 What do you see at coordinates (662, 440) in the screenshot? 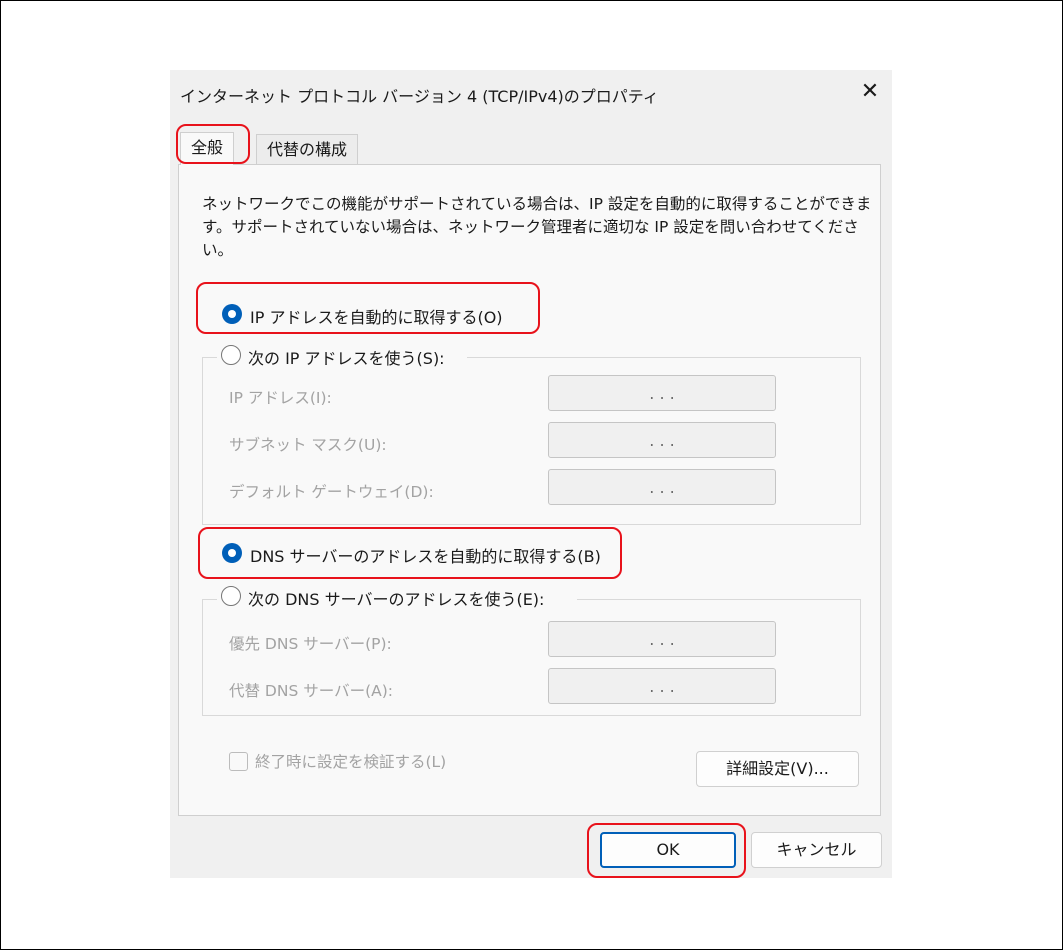
I see `subnet-mask-input: . . .` at bounding box center [662, 440].